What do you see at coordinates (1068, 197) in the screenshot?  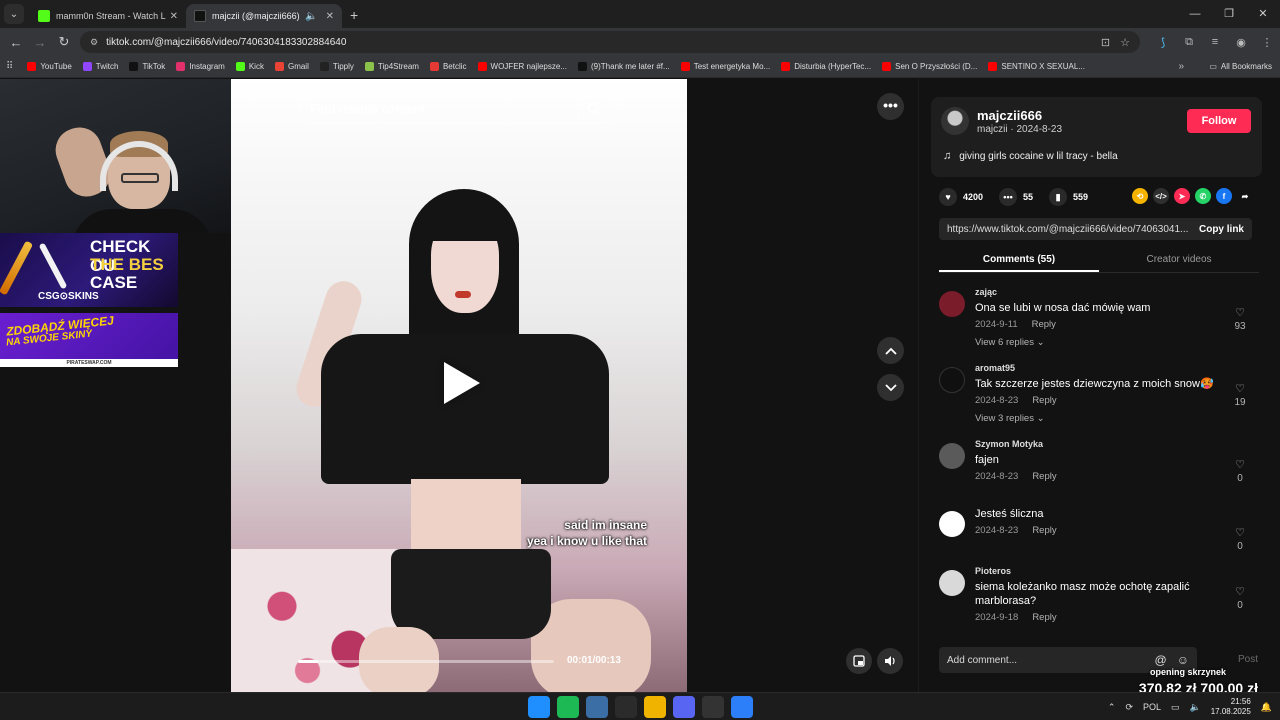 I see `save-action: ▮ 559` at bounding box center [1068, 197].